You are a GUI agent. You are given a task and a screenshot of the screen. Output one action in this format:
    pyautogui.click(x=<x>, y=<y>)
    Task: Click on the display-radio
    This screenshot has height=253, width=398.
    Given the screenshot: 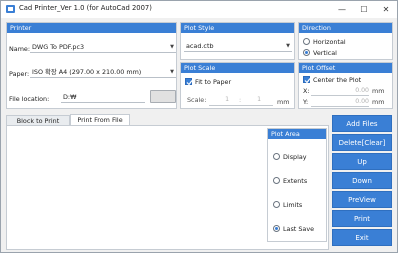 What is the action you would take?
    pyautogui.click(x=276, y=156)
    